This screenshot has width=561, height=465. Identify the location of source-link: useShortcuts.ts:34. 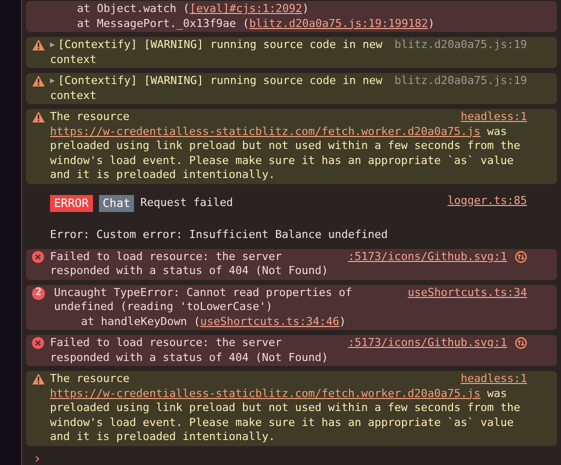
(467, 293).